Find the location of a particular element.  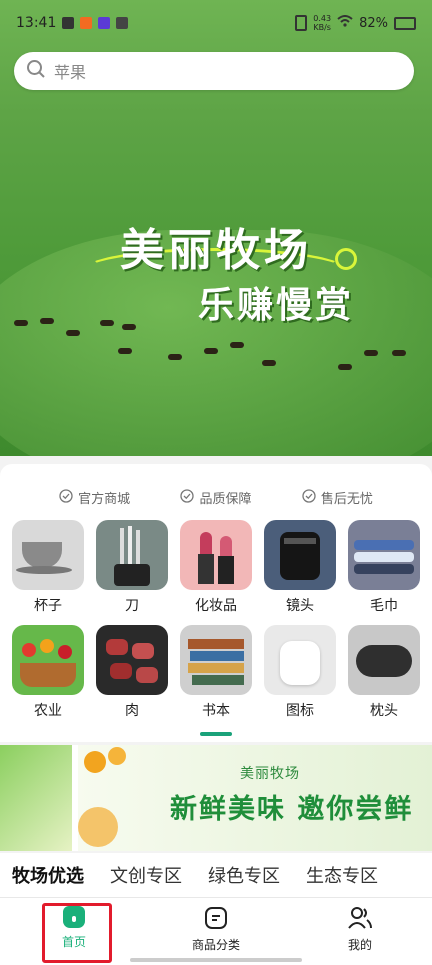

tab-creative: 文创专区 is located at coordinates (146, 875).